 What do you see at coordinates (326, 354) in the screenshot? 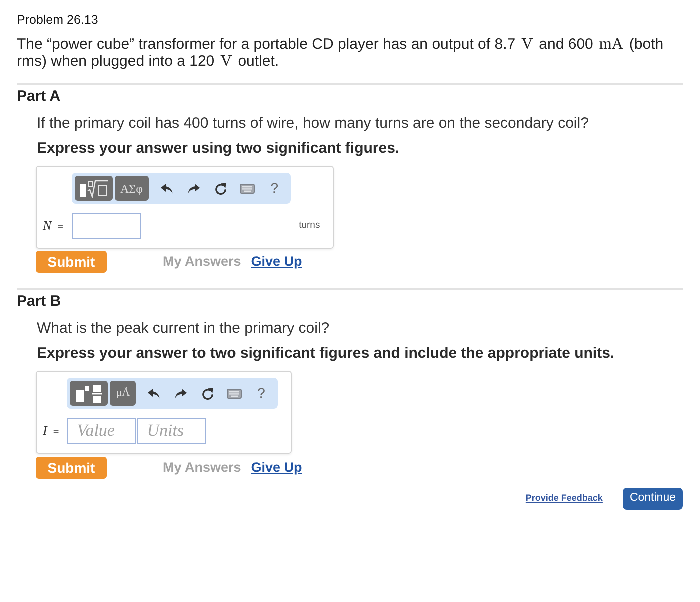
I see `instruction-text: Express your answer to two significant figures and include the appropriate units.` at bounding box center [326, 354].